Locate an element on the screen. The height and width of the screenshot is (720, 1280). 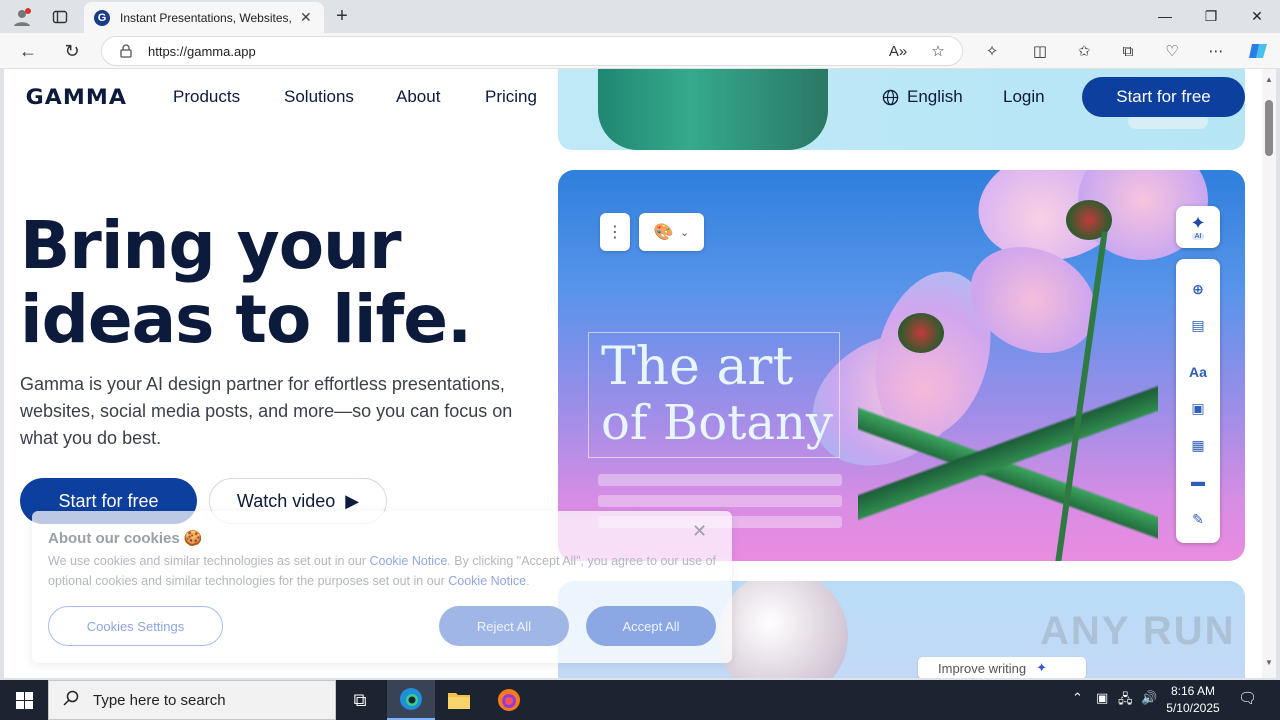
scroll-down-icon: ▼ is located at coordinates (1269, 663).